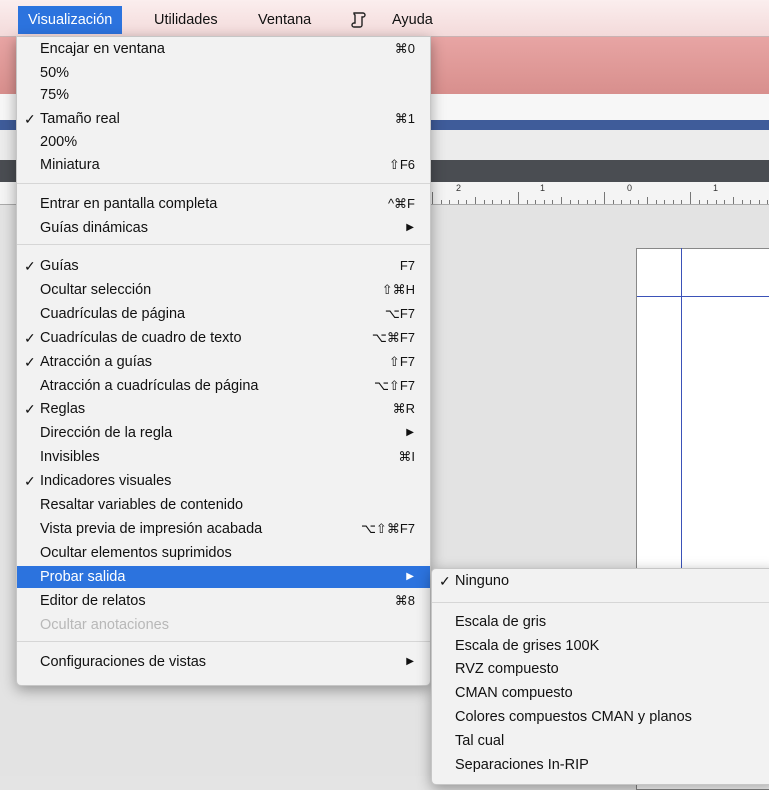 Image resolution: width=769 pixels, height=790 pixels. I want to click on menu-item-label: Dirección de la regla, so click(106, 433).